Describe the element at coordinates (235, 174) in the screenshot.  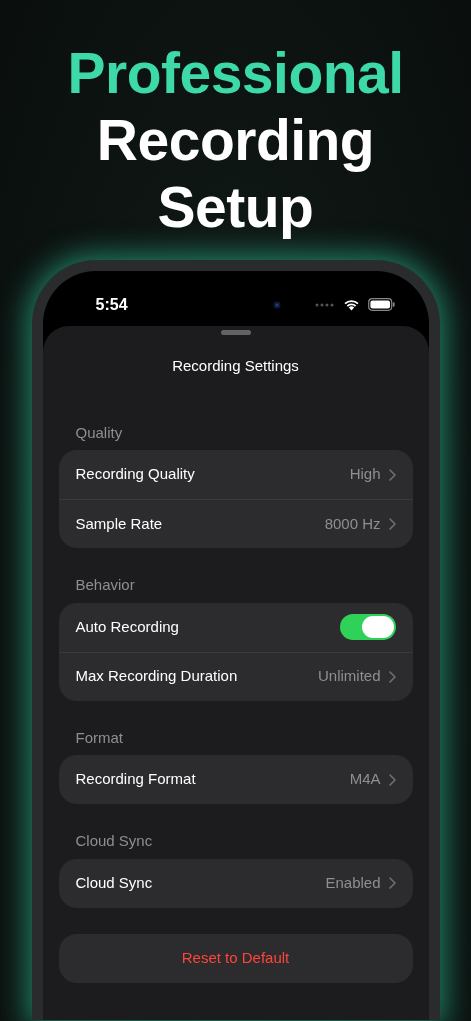
I see `headline: Recording Setup` at that location.